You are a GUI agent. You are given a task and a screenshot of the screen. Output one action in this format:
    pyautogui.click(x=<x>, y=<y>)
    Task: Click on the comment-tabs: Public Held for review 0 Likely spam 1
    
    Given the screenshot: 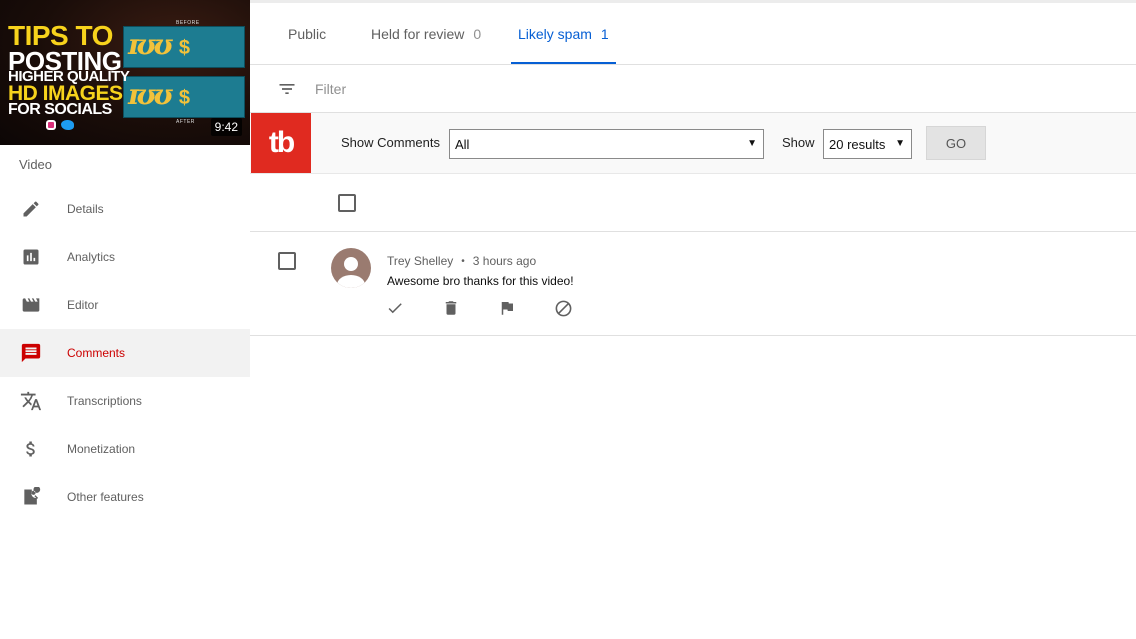 What is the action you would take?
    pyautogui.click(x=693, y=34)
    